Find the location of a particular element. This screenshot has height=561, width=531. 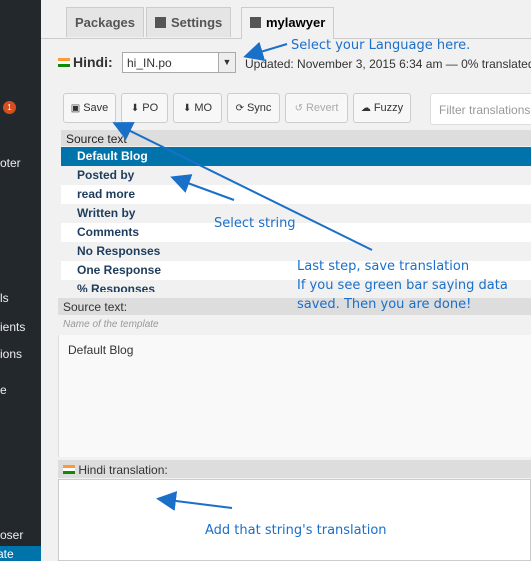

source-text-value: Default Blog is located at coordinates (101, 350).